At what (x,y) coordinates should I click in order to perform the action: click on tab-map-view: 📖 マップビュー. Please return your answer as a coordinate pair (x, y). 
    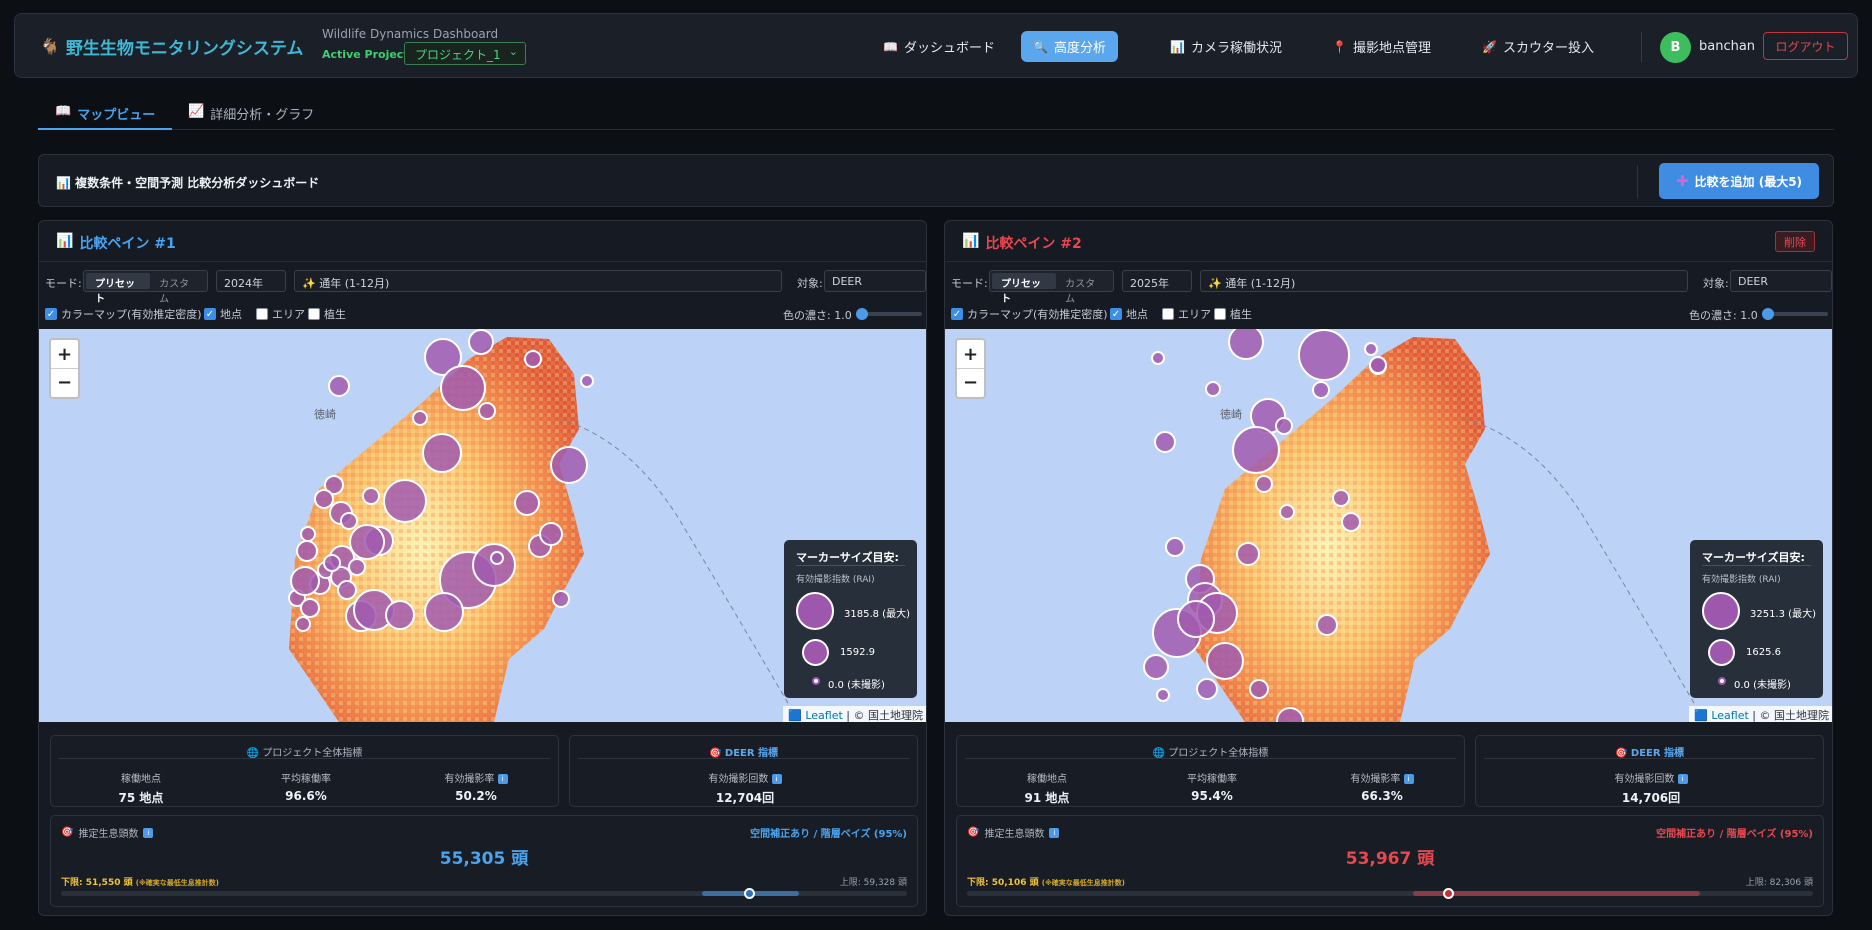
    Looking at the image, I should click on (105, 114).